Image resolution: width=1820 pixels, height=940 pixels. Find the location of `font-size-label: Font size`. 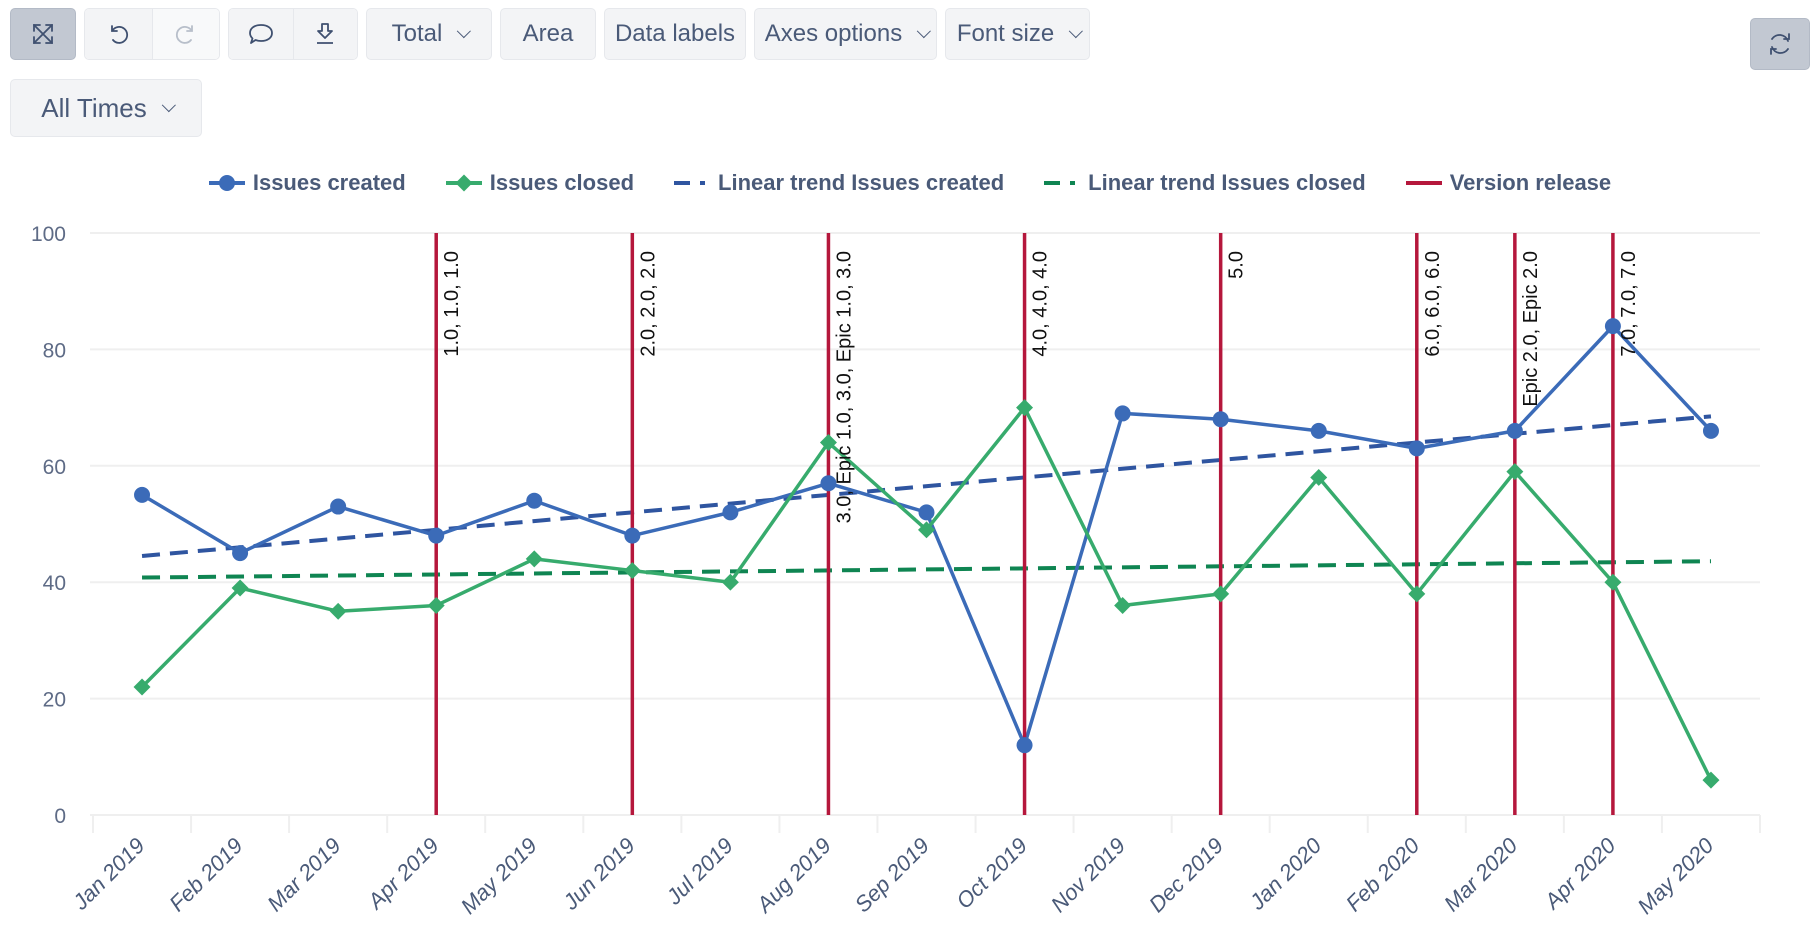

font-size-label: Font size is located at coordinates (1005, 33).